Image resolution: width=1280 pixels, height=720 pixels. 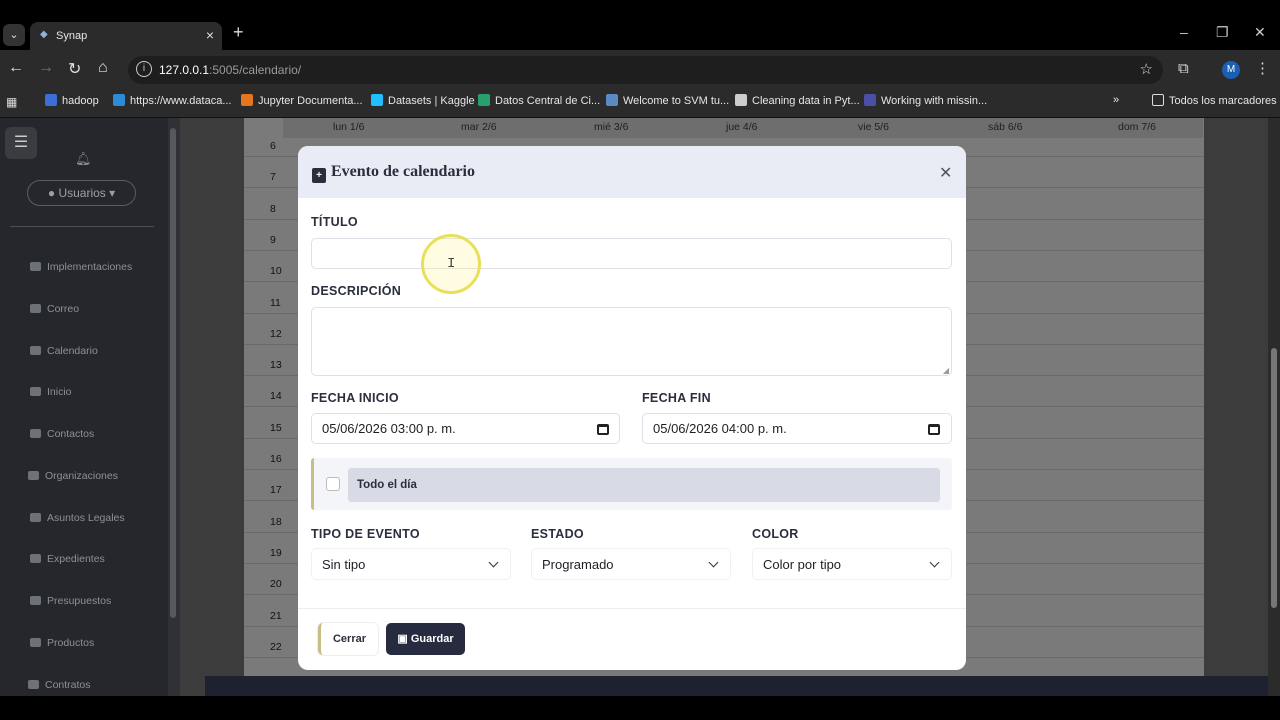 I want to click on sidebar-item-calendario: Calendario, so click(x=64, y=351).